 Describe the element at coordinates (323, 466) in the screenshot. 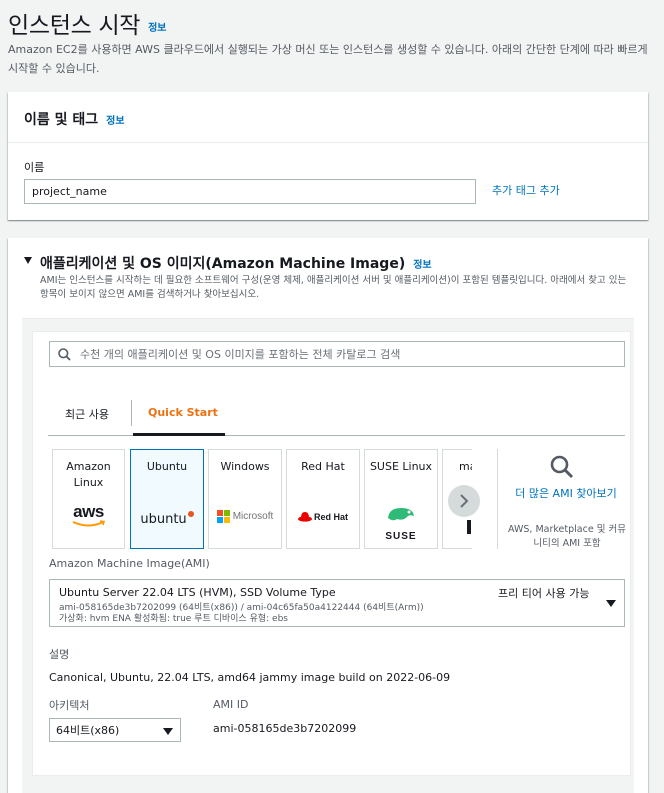

I see `tile-label: Red Hat` at that location.